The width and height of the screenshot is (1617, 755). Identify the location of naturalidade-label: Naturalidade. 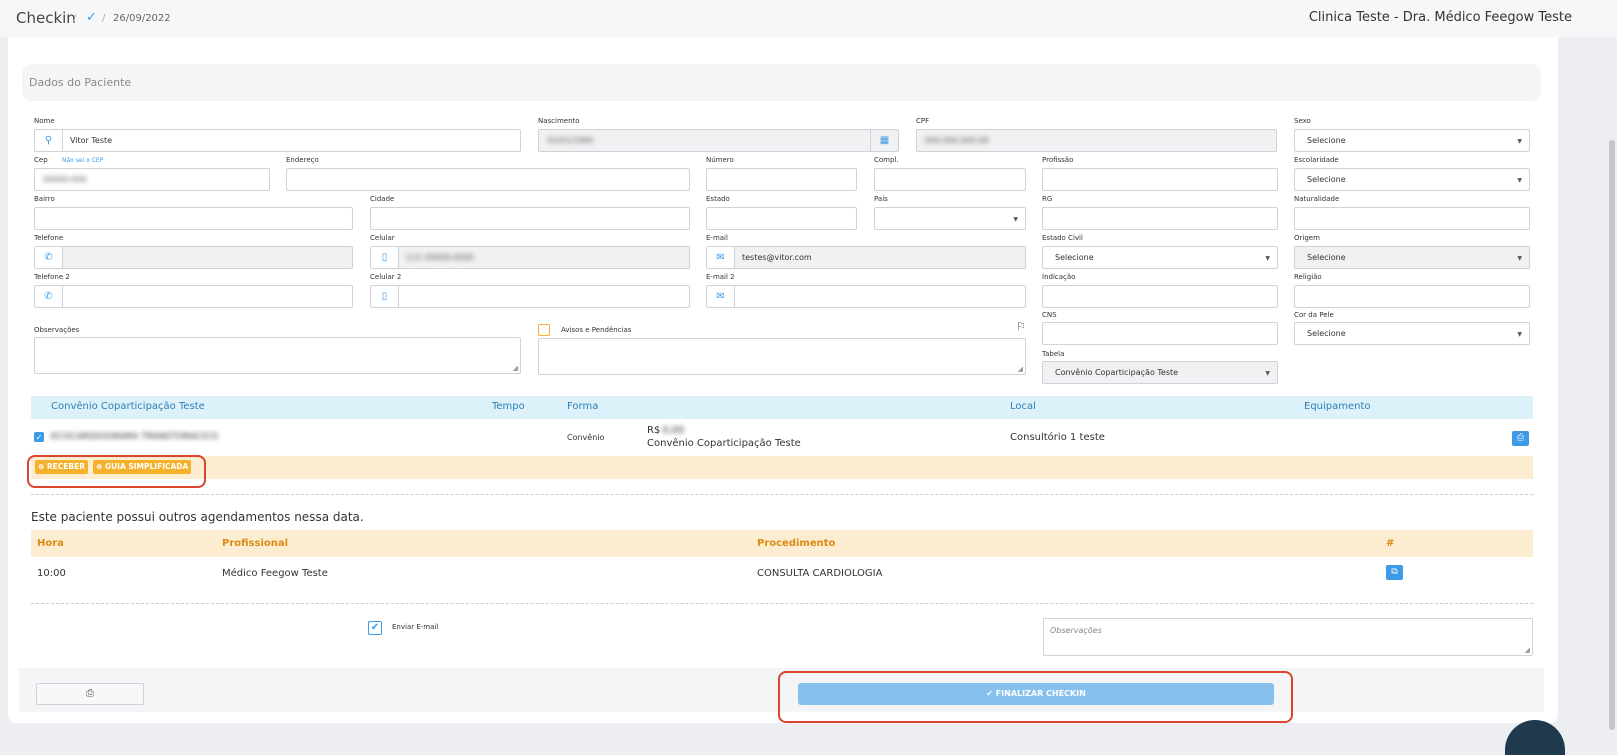
(1317, 199).